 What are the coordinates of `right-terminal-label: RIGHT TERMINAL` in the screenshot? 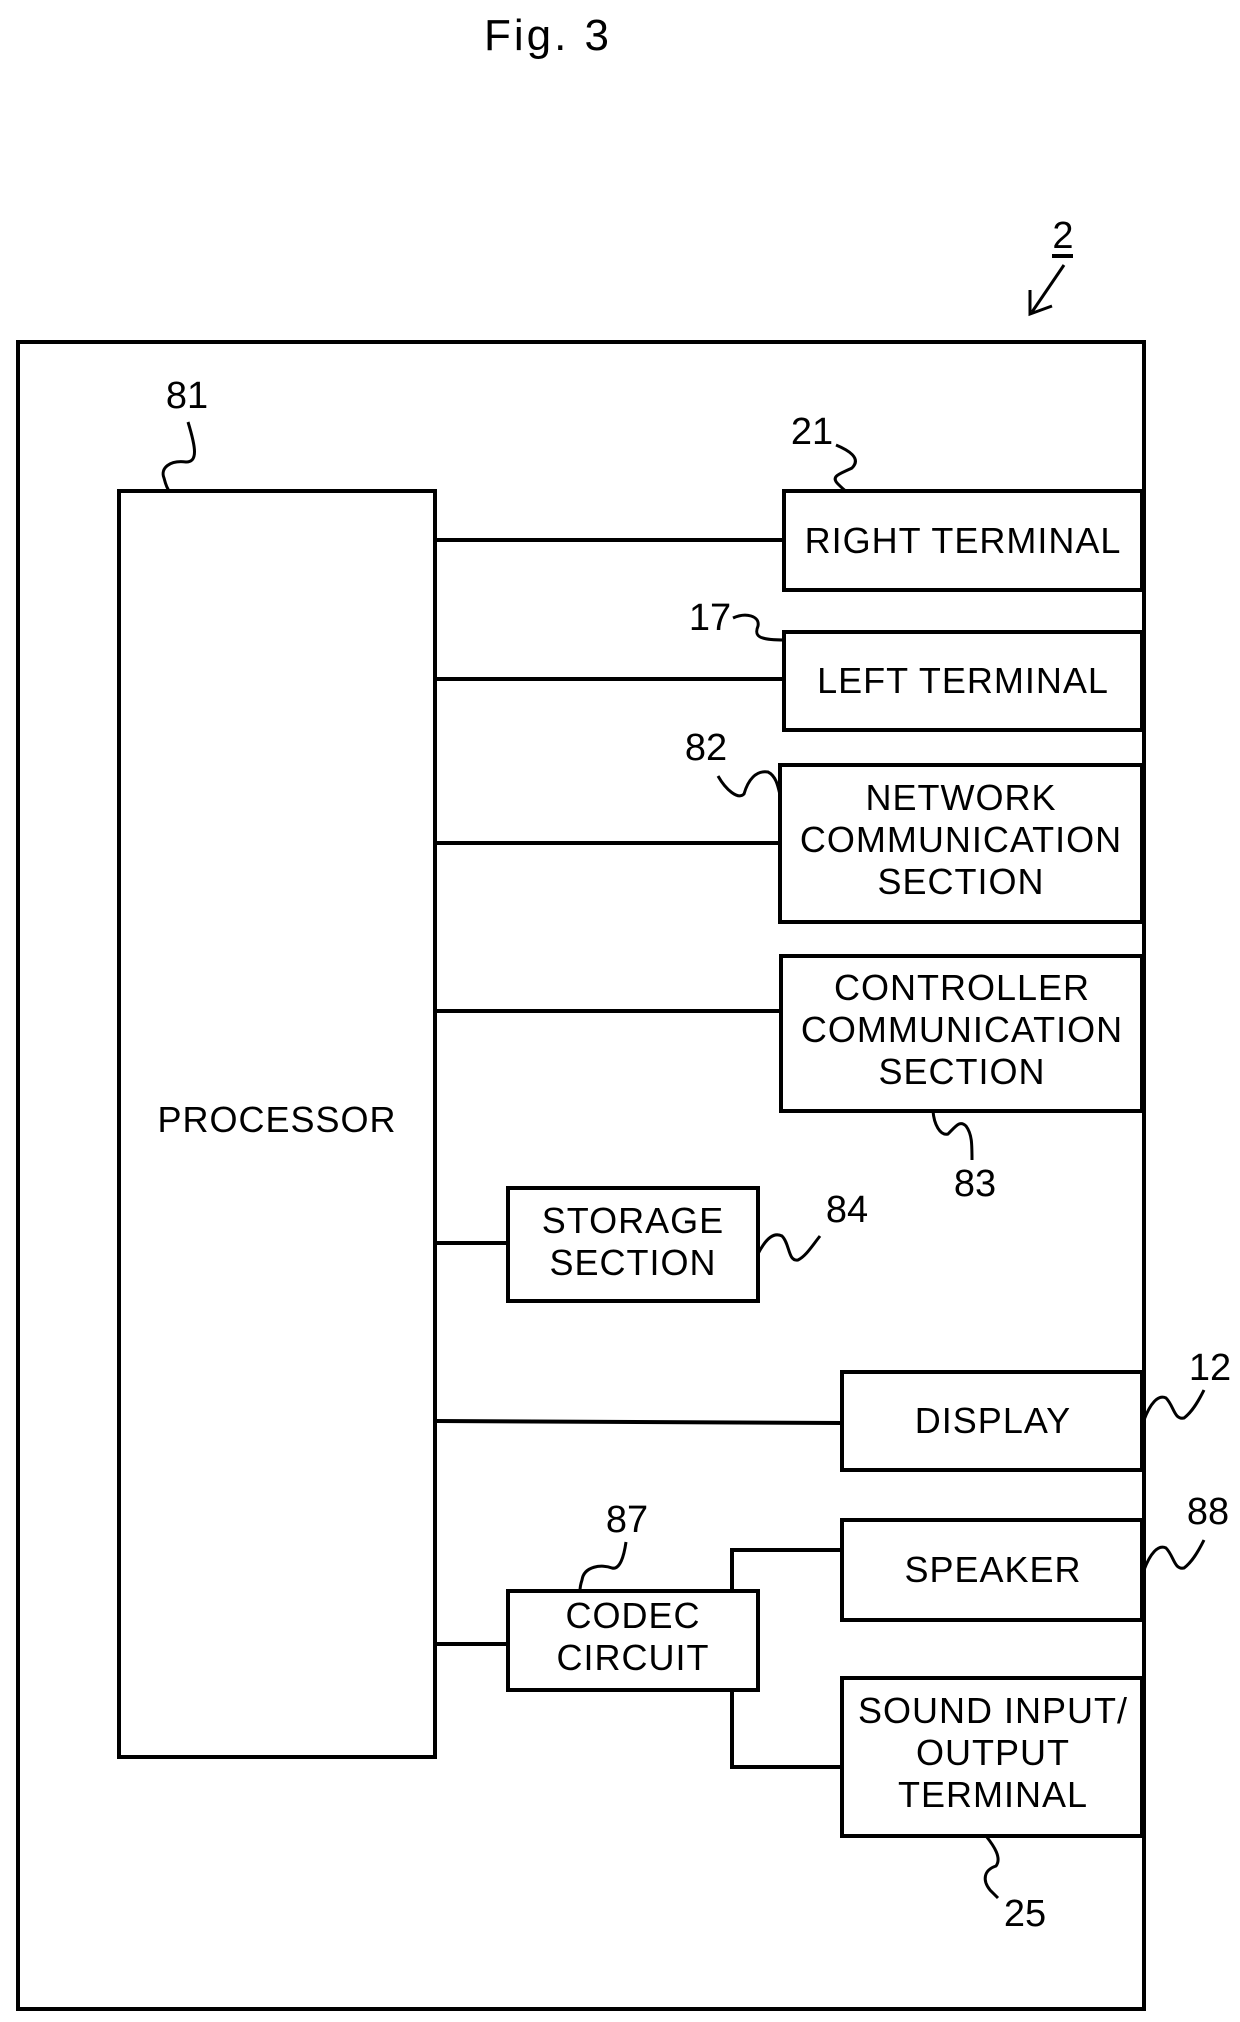 It's located at (963, 540).